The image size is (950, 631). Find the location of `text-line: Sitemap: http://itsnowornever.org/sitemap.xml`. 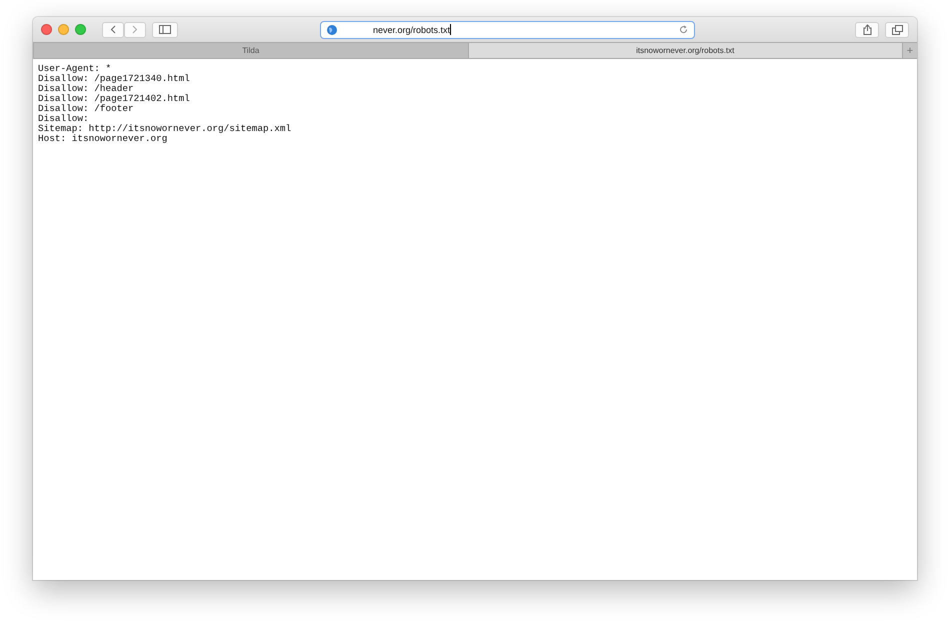

text-line: Sitemap: http://itsnowornever.org/sitemap.xml is located at coordinates (165, 129).